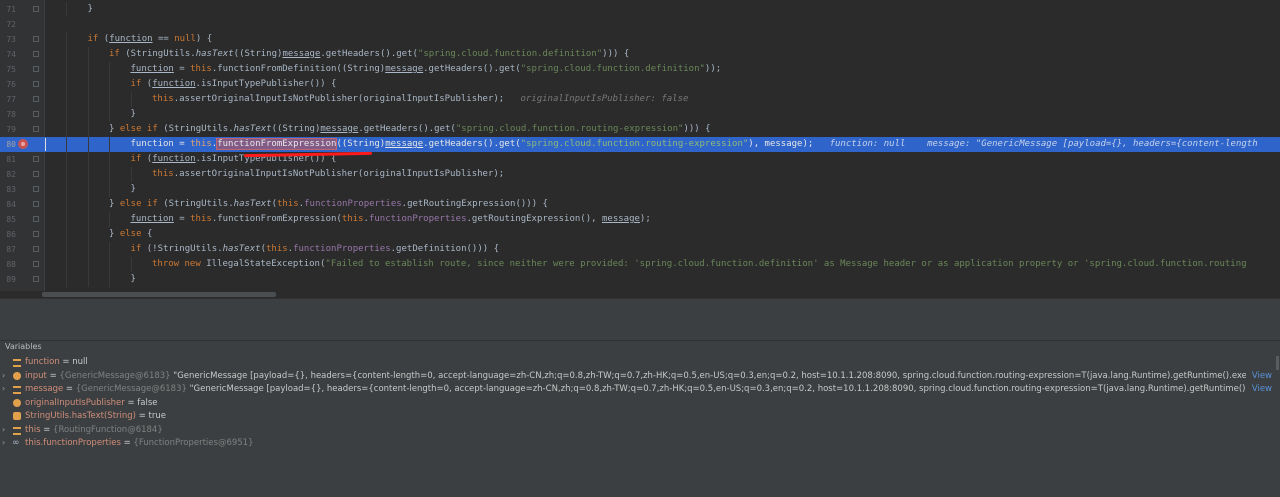  What do you see at coordinates (204, 39) in the screenshot?
I see `code-token: ) {` at bounding box center [204, 39].